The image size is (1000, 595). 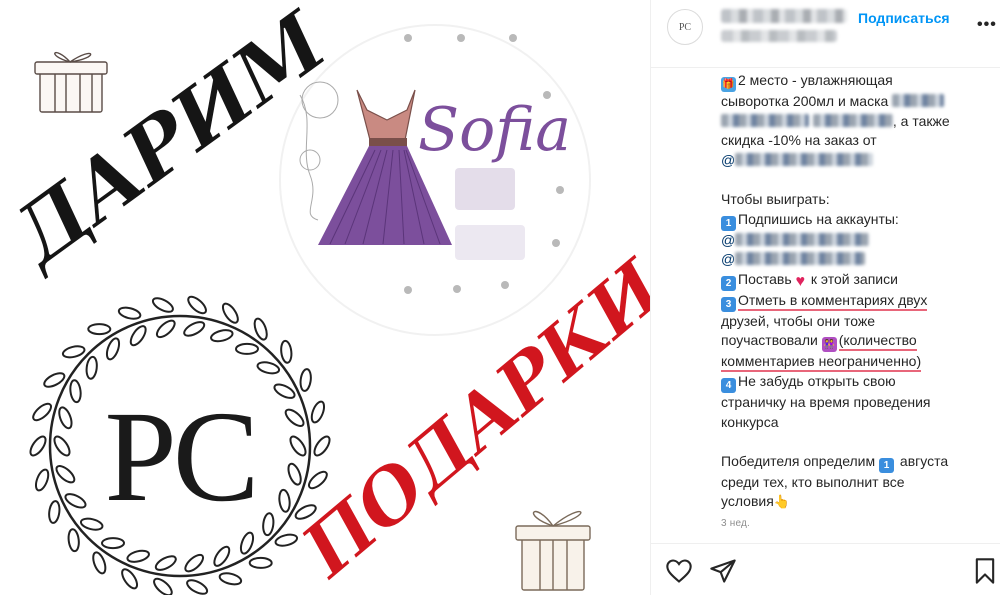 I want to click on caption-line: друзей, чтобы они тоже, so click(x=798, y=320).